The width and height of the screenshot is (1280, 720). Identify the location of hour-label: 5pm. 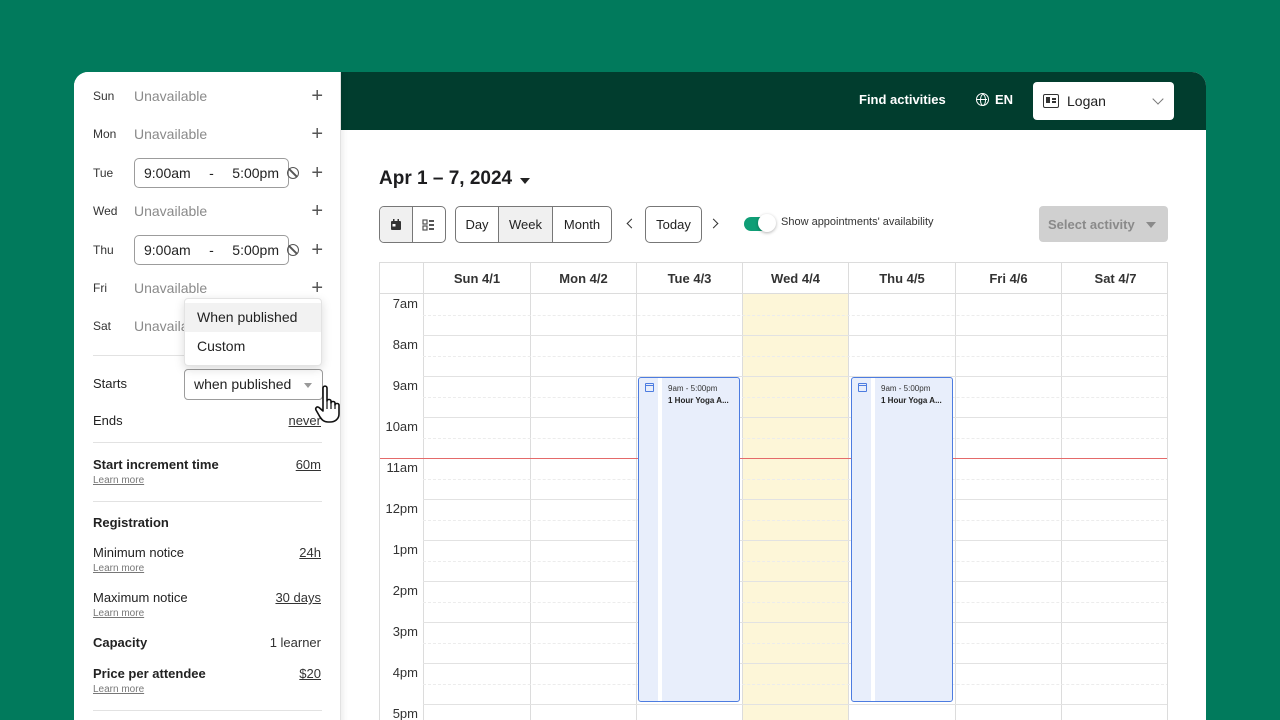
(405, 713).